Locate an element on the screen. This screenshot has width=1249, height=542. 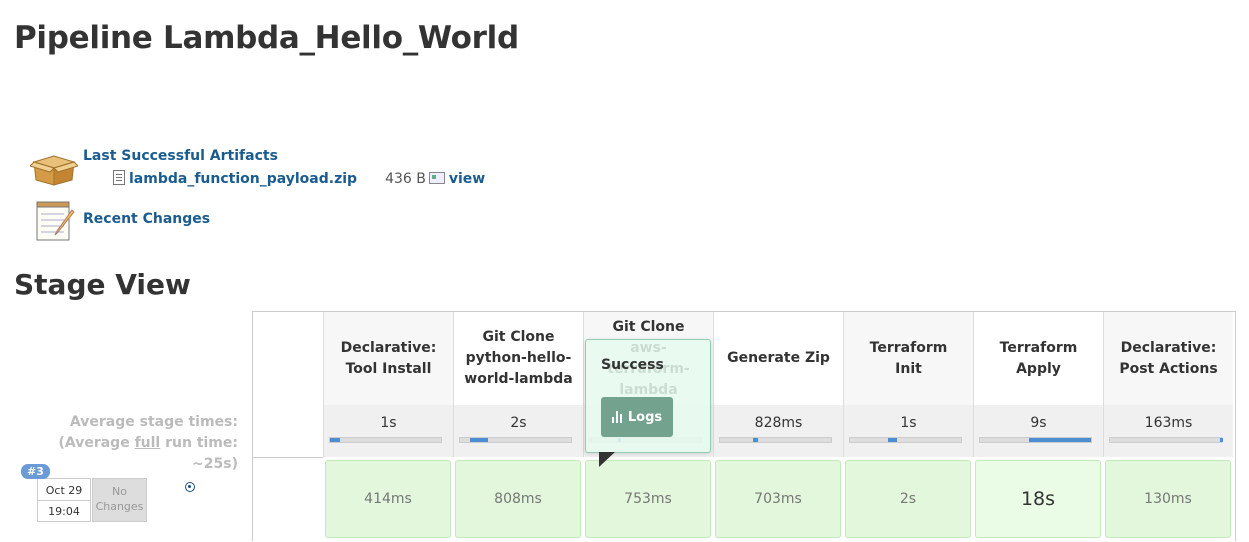
stage-average: 9s is located at coordinates (1038, 431).